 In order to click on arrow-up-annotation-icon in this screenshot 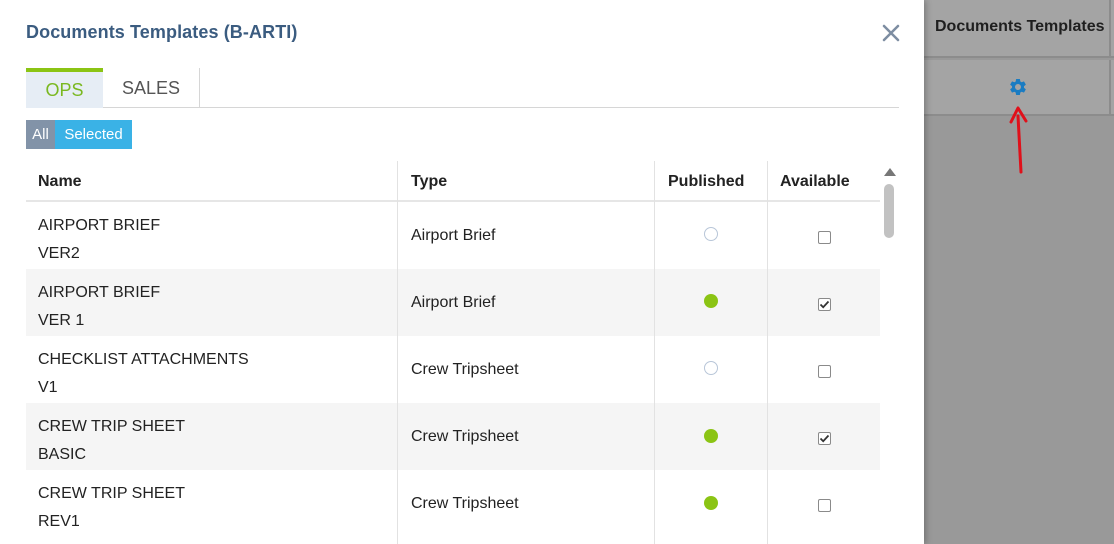, I will do `click(1018, 140)`.